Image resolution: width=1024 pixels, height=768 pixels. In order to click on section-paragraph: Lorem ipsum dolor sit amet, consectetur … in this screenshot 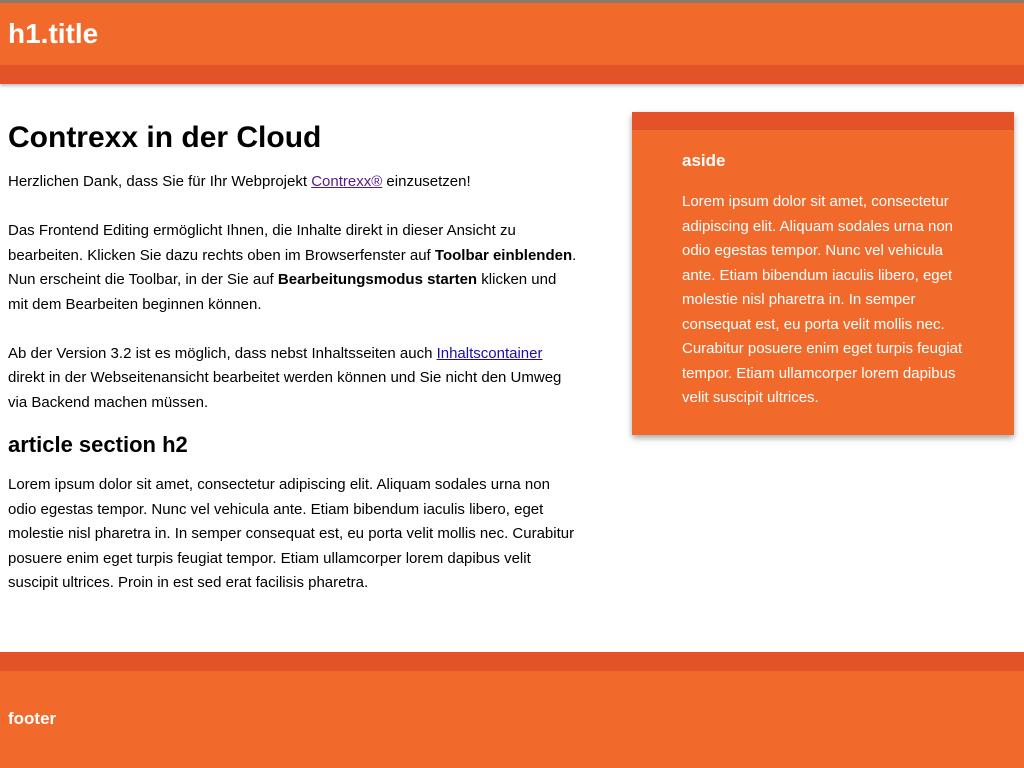, I will do `click(291, 533)`.